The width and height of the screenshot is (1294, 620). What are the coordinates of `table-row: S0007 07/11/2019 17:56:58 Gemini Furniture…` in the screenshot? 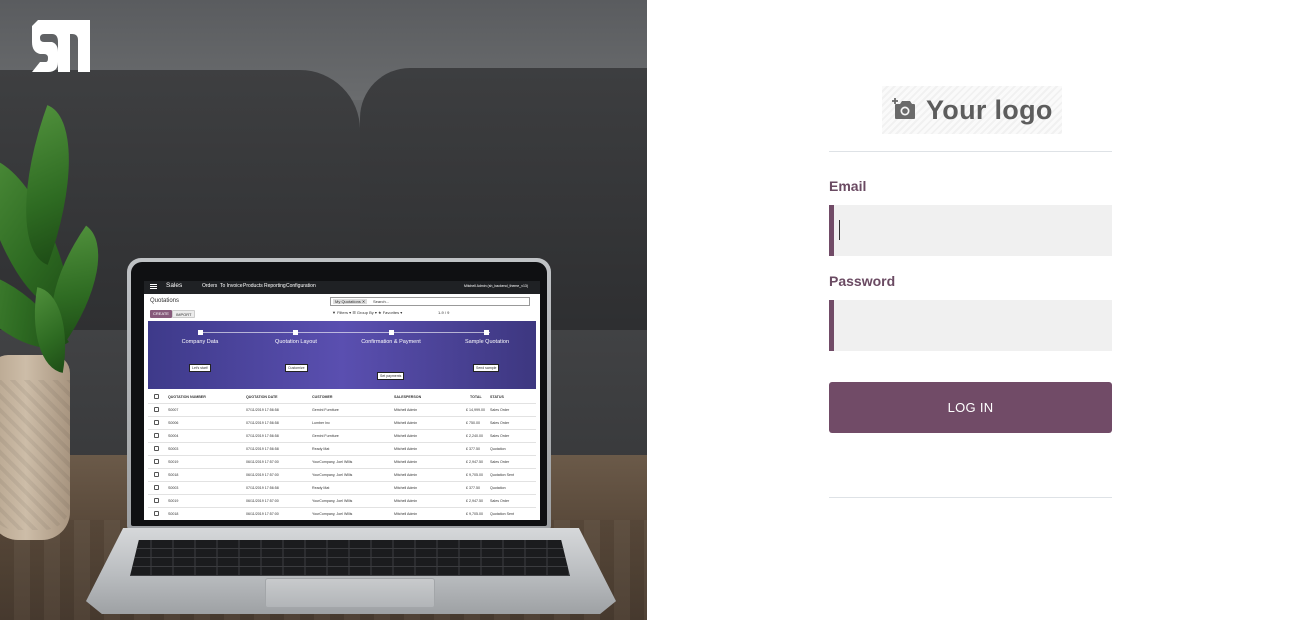 It's located at (342, 410).